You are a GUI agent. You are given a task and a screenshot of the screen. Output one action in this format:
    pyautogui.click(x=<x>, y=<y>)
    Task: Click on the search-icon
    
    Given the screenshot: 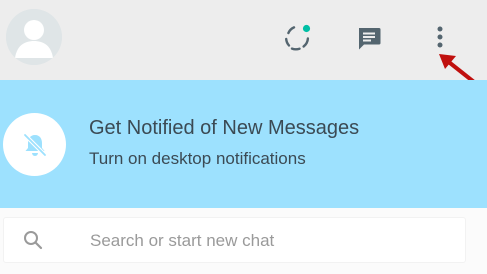 What is the action you would take?
    pyautogui.click(x=33, y=240)
    